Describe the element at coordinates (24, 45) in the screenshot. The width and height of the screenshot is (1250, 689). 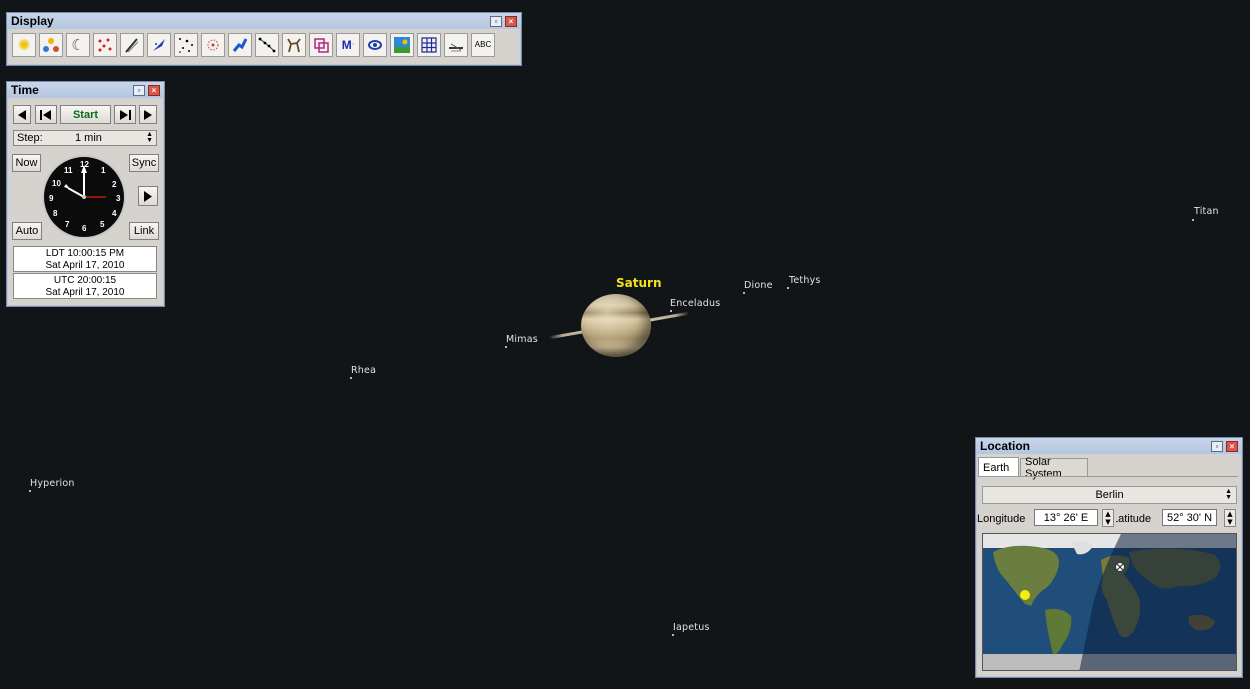
I see `sun-icon: ✺` at that location.